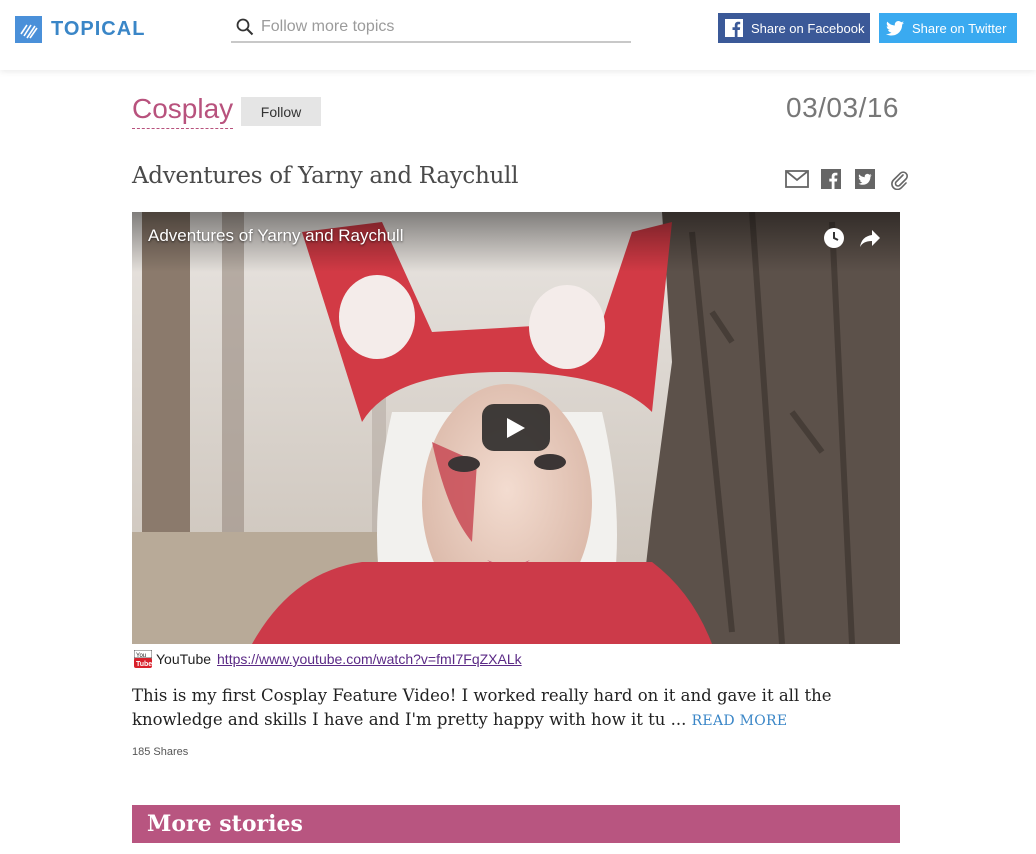  Describe the element at coordinates (225, 824) in the screenshot. I see `more-stories-title: More stories` at that location.